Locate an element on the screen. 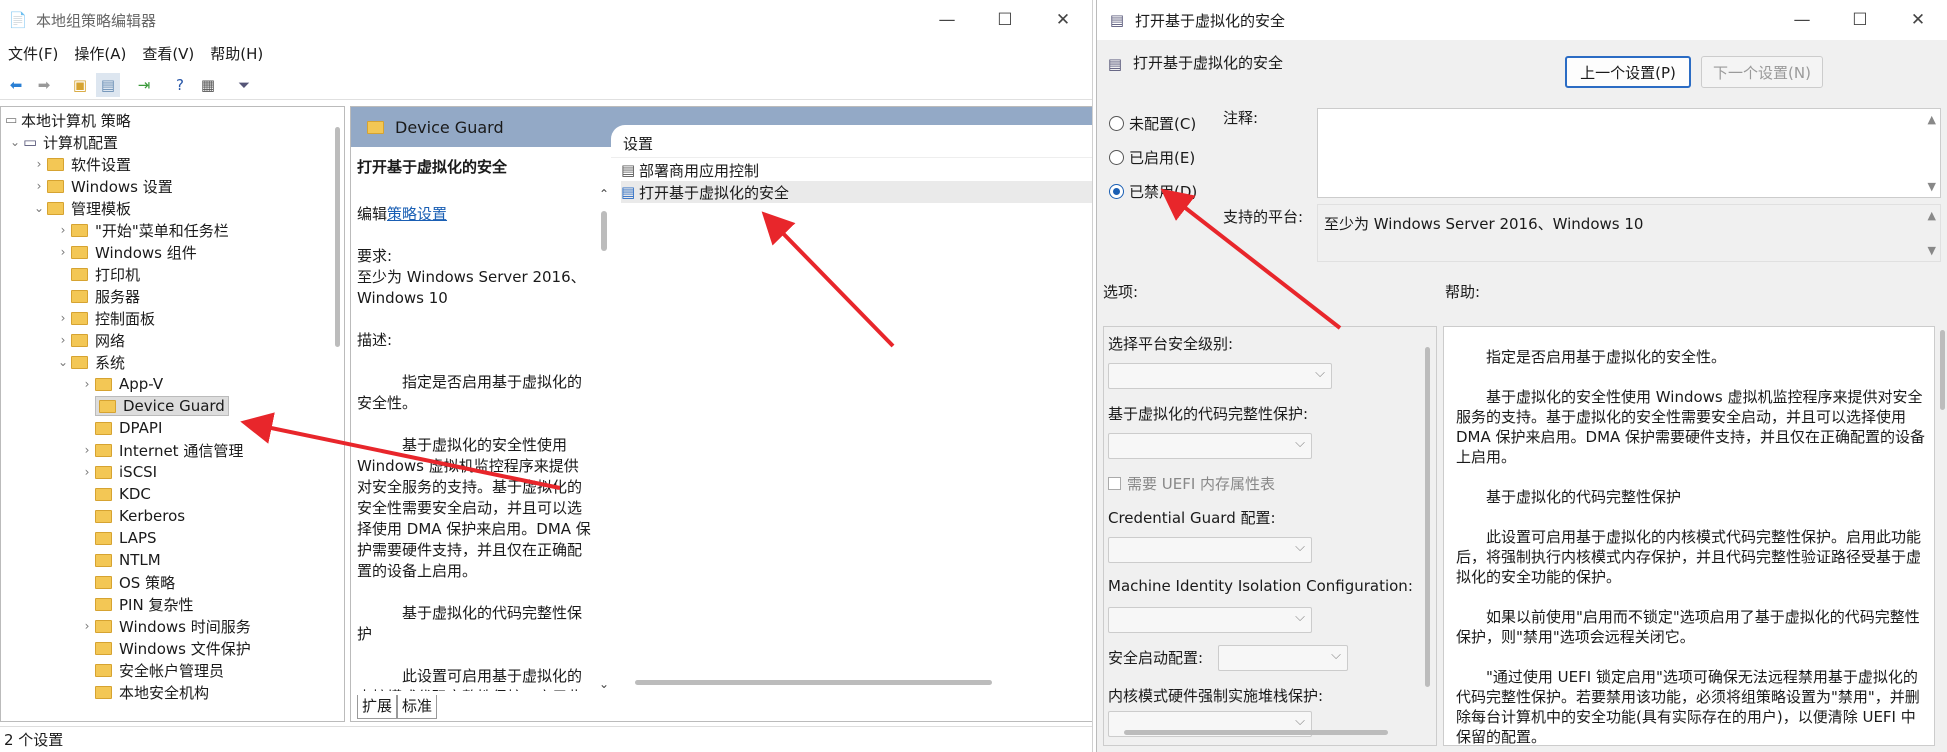  tree-scrollbar is located at coordinates (338, 414).